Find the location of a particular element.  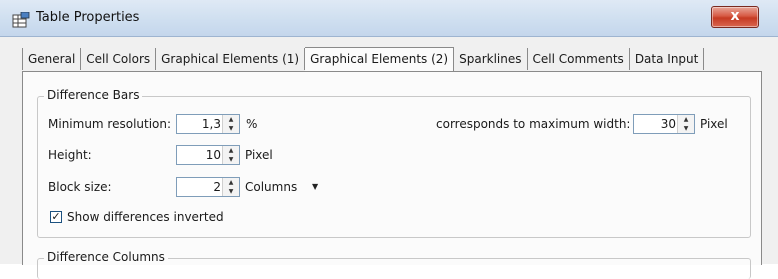

show-inverted-checkbox: ✓ is located at coordinates (56, 217).